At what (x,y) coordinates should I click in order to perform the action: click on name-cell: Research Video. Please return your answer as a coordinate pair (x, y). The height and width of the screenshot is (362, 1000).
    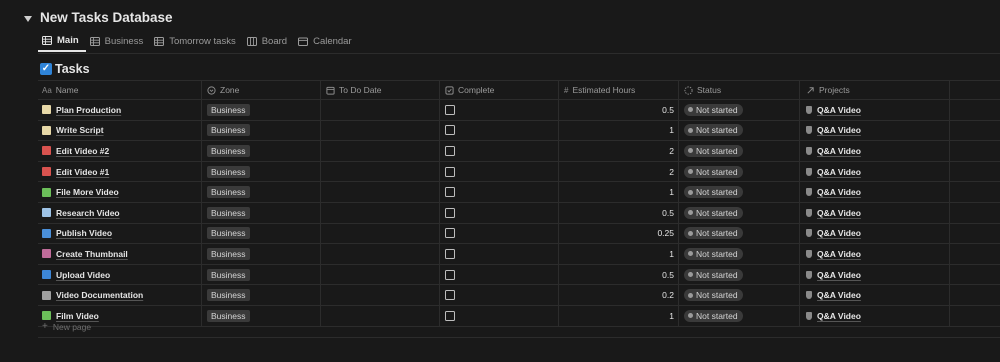
    Looking at the image, I should click on (120, 212).